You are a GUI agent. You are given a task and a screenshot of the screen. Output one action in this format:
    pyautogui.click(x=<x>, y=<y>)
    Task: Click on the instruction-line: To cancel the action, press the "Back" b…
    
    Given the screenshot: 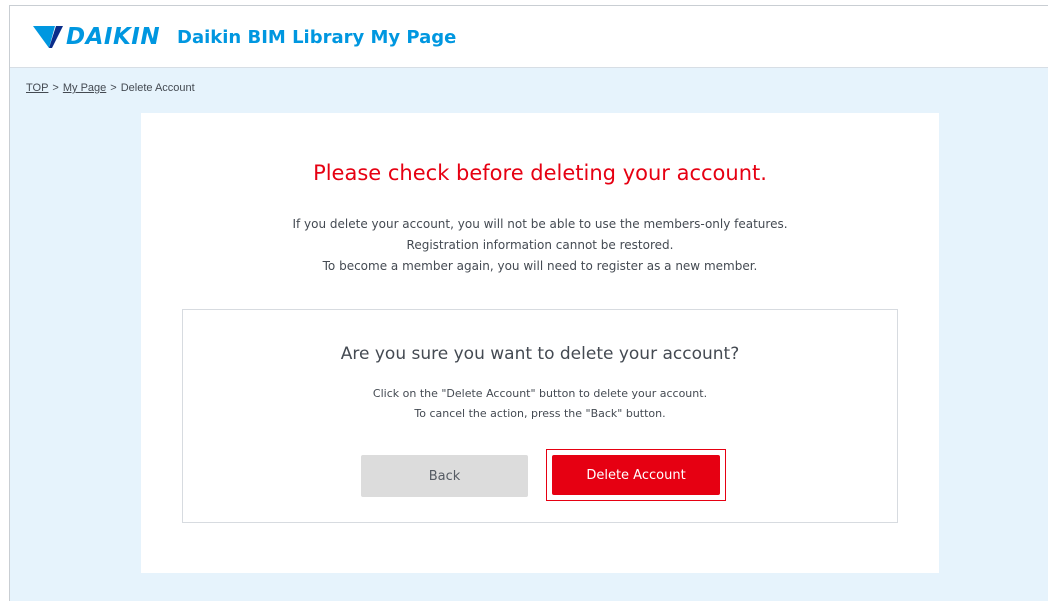 What is the action you would take?
    pyautogui.click(x=540, y=413)
    